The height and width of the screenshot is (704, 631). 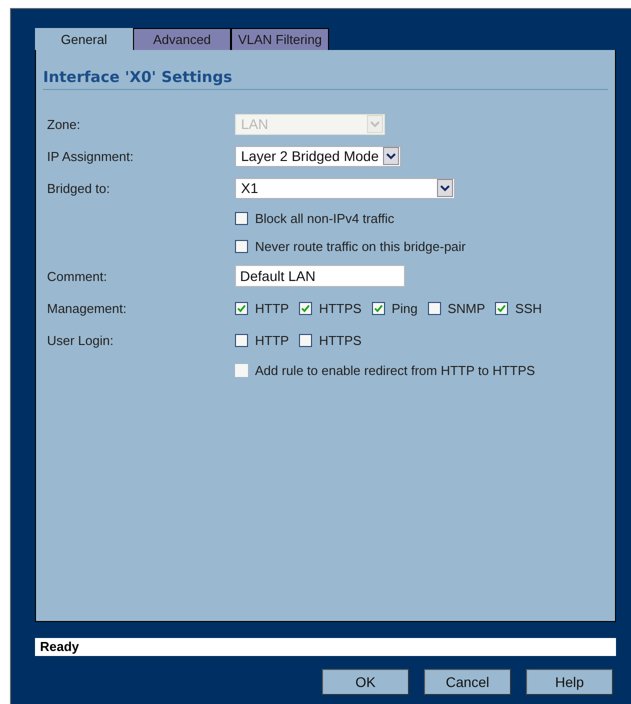 I want to click on tab: General, so click(x=84, y=39).